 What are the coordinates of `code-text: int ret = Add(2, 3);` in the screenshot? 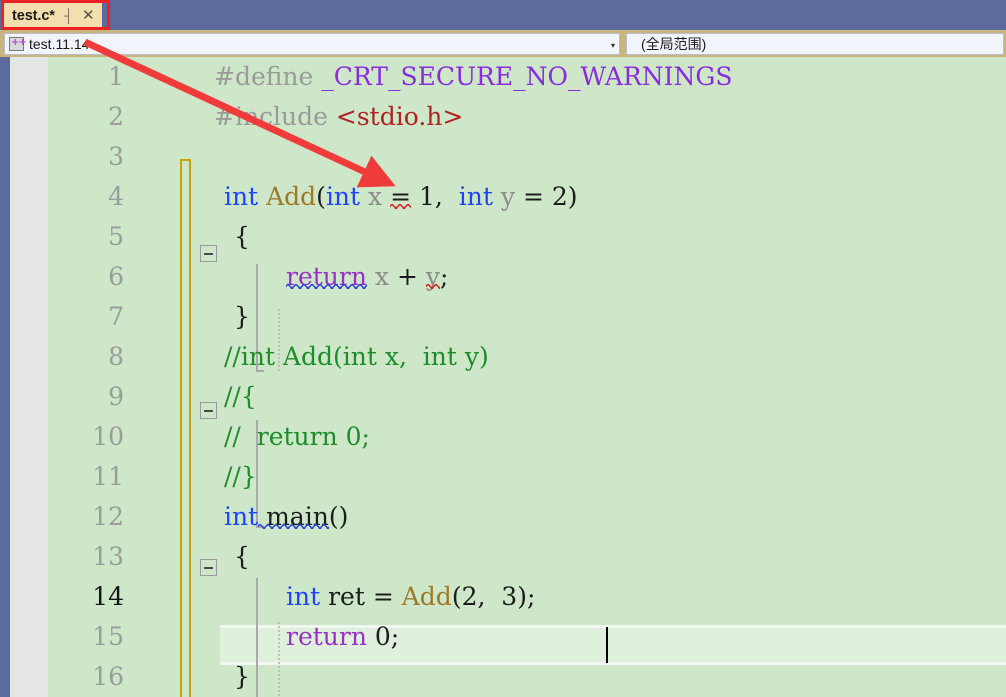 It's located at (410, 597).